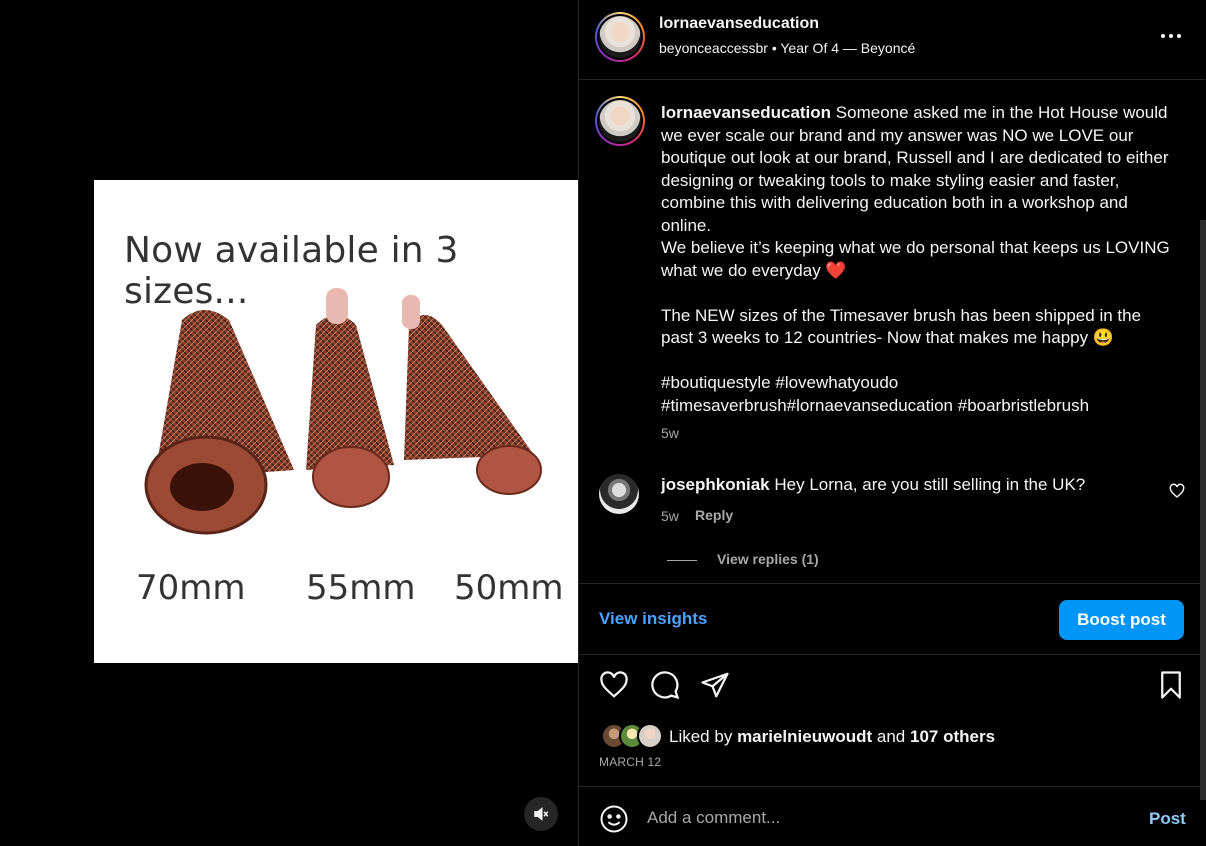 This screenshot has width=1206, height=846. What do you see at coordinates (632, 736) in the screenshot?
I see `liker-avatars` at bounding box center [632, 736].